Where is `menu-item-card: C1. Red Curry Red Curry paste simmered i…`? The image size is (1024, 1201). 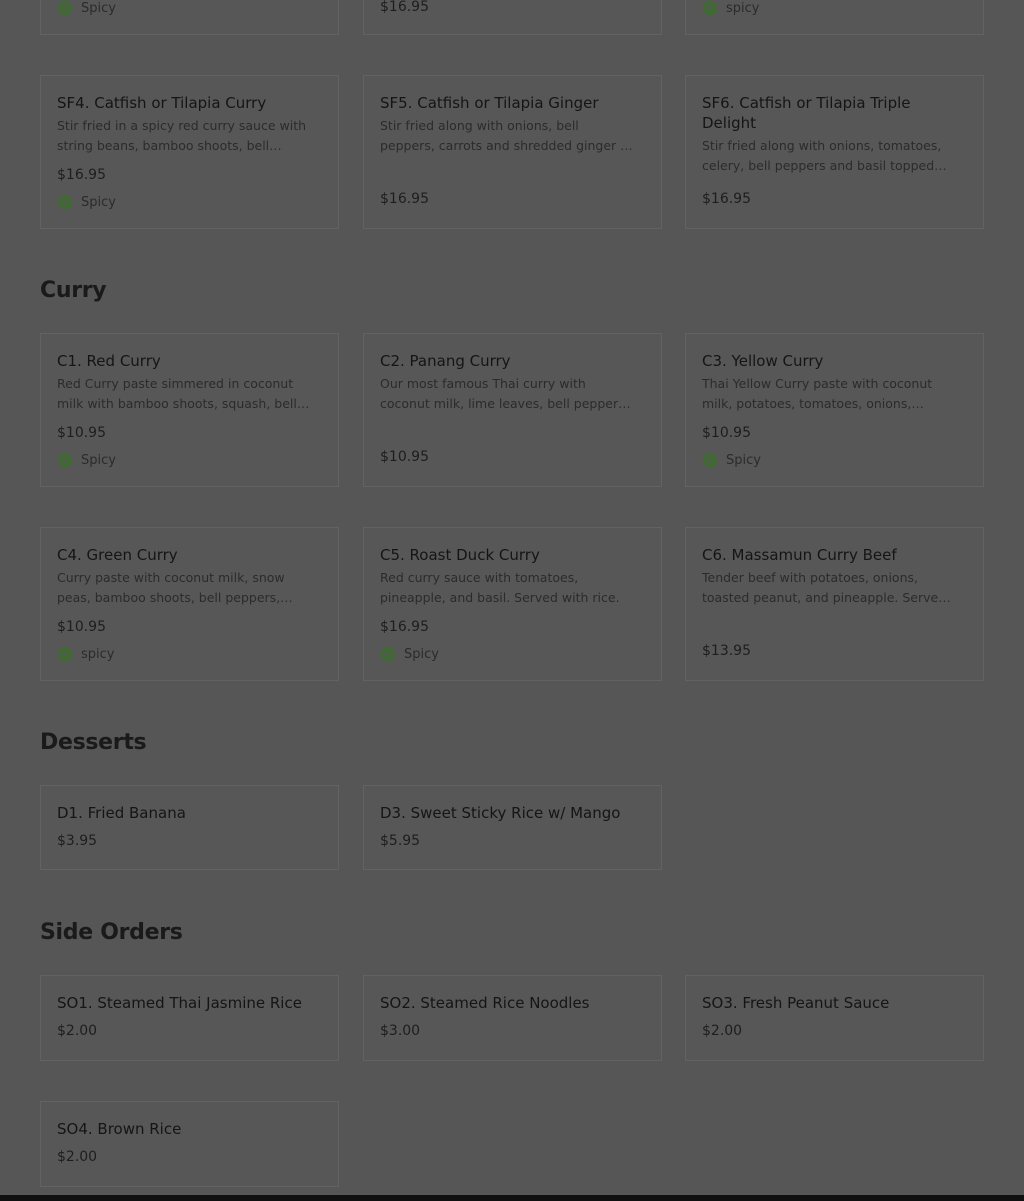 menu-item-card: C1. Red Curry Red Curry paste simmered i… is located at coordinates (189, 410).